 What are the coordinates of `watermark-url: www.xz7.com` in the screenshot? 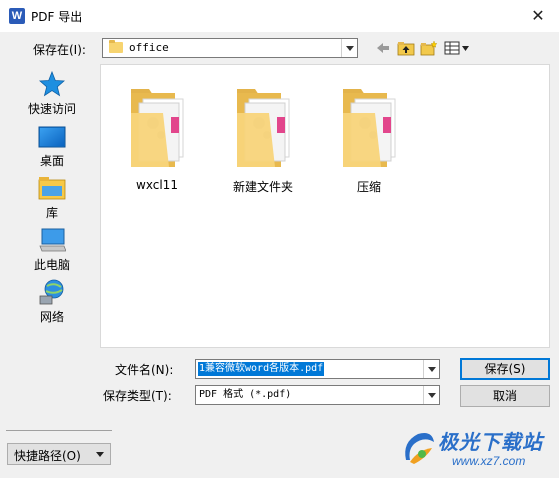 It's located at (489, 461).